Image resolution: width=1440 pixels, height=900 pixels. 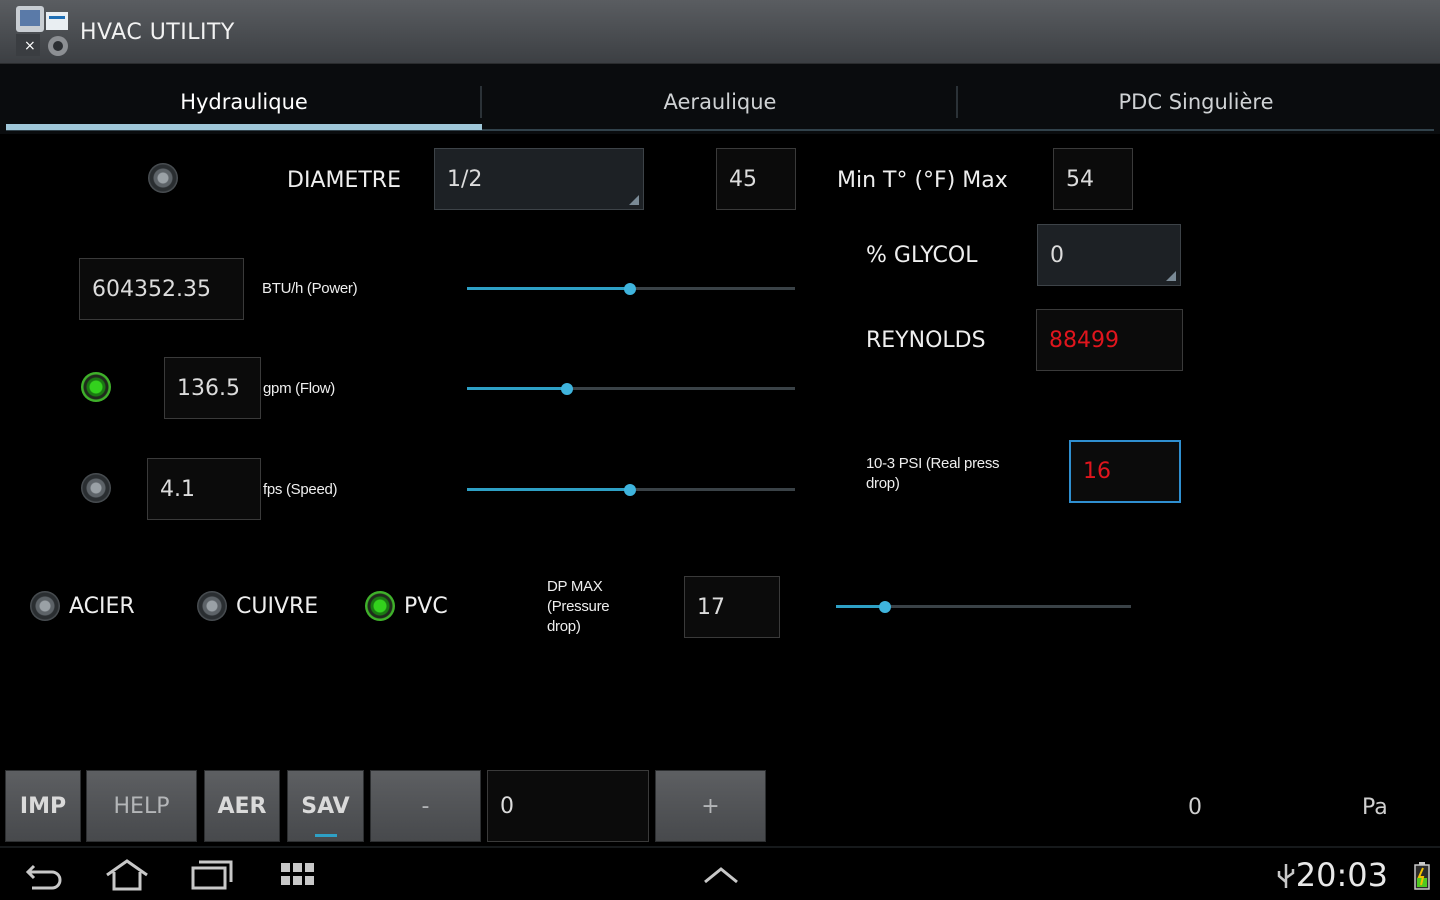 I want to click on material-label-pvc: PVC, so click(x=426, y=606).